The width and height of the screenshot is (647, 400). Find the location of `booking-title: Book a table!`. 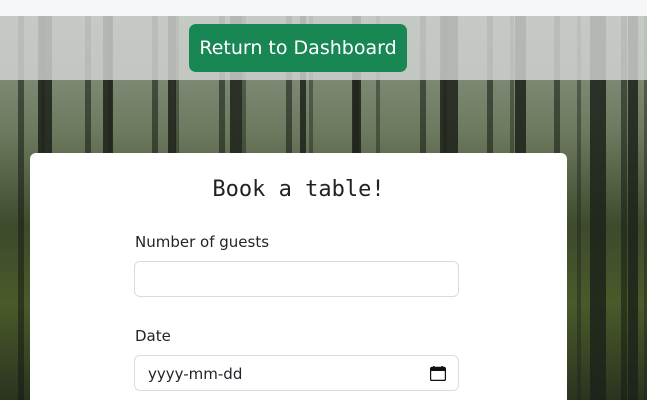

booking-title: Book a table! is located at coordinates (298, 189).